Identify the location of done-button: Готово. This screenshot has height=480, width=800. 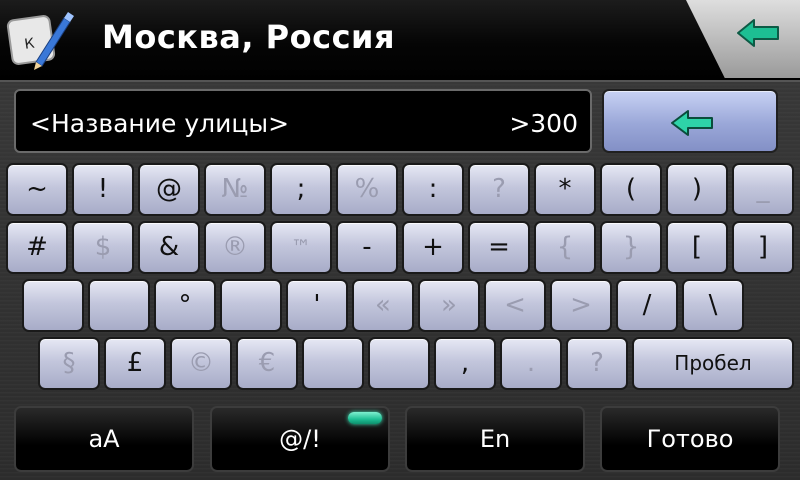
(690, 439).